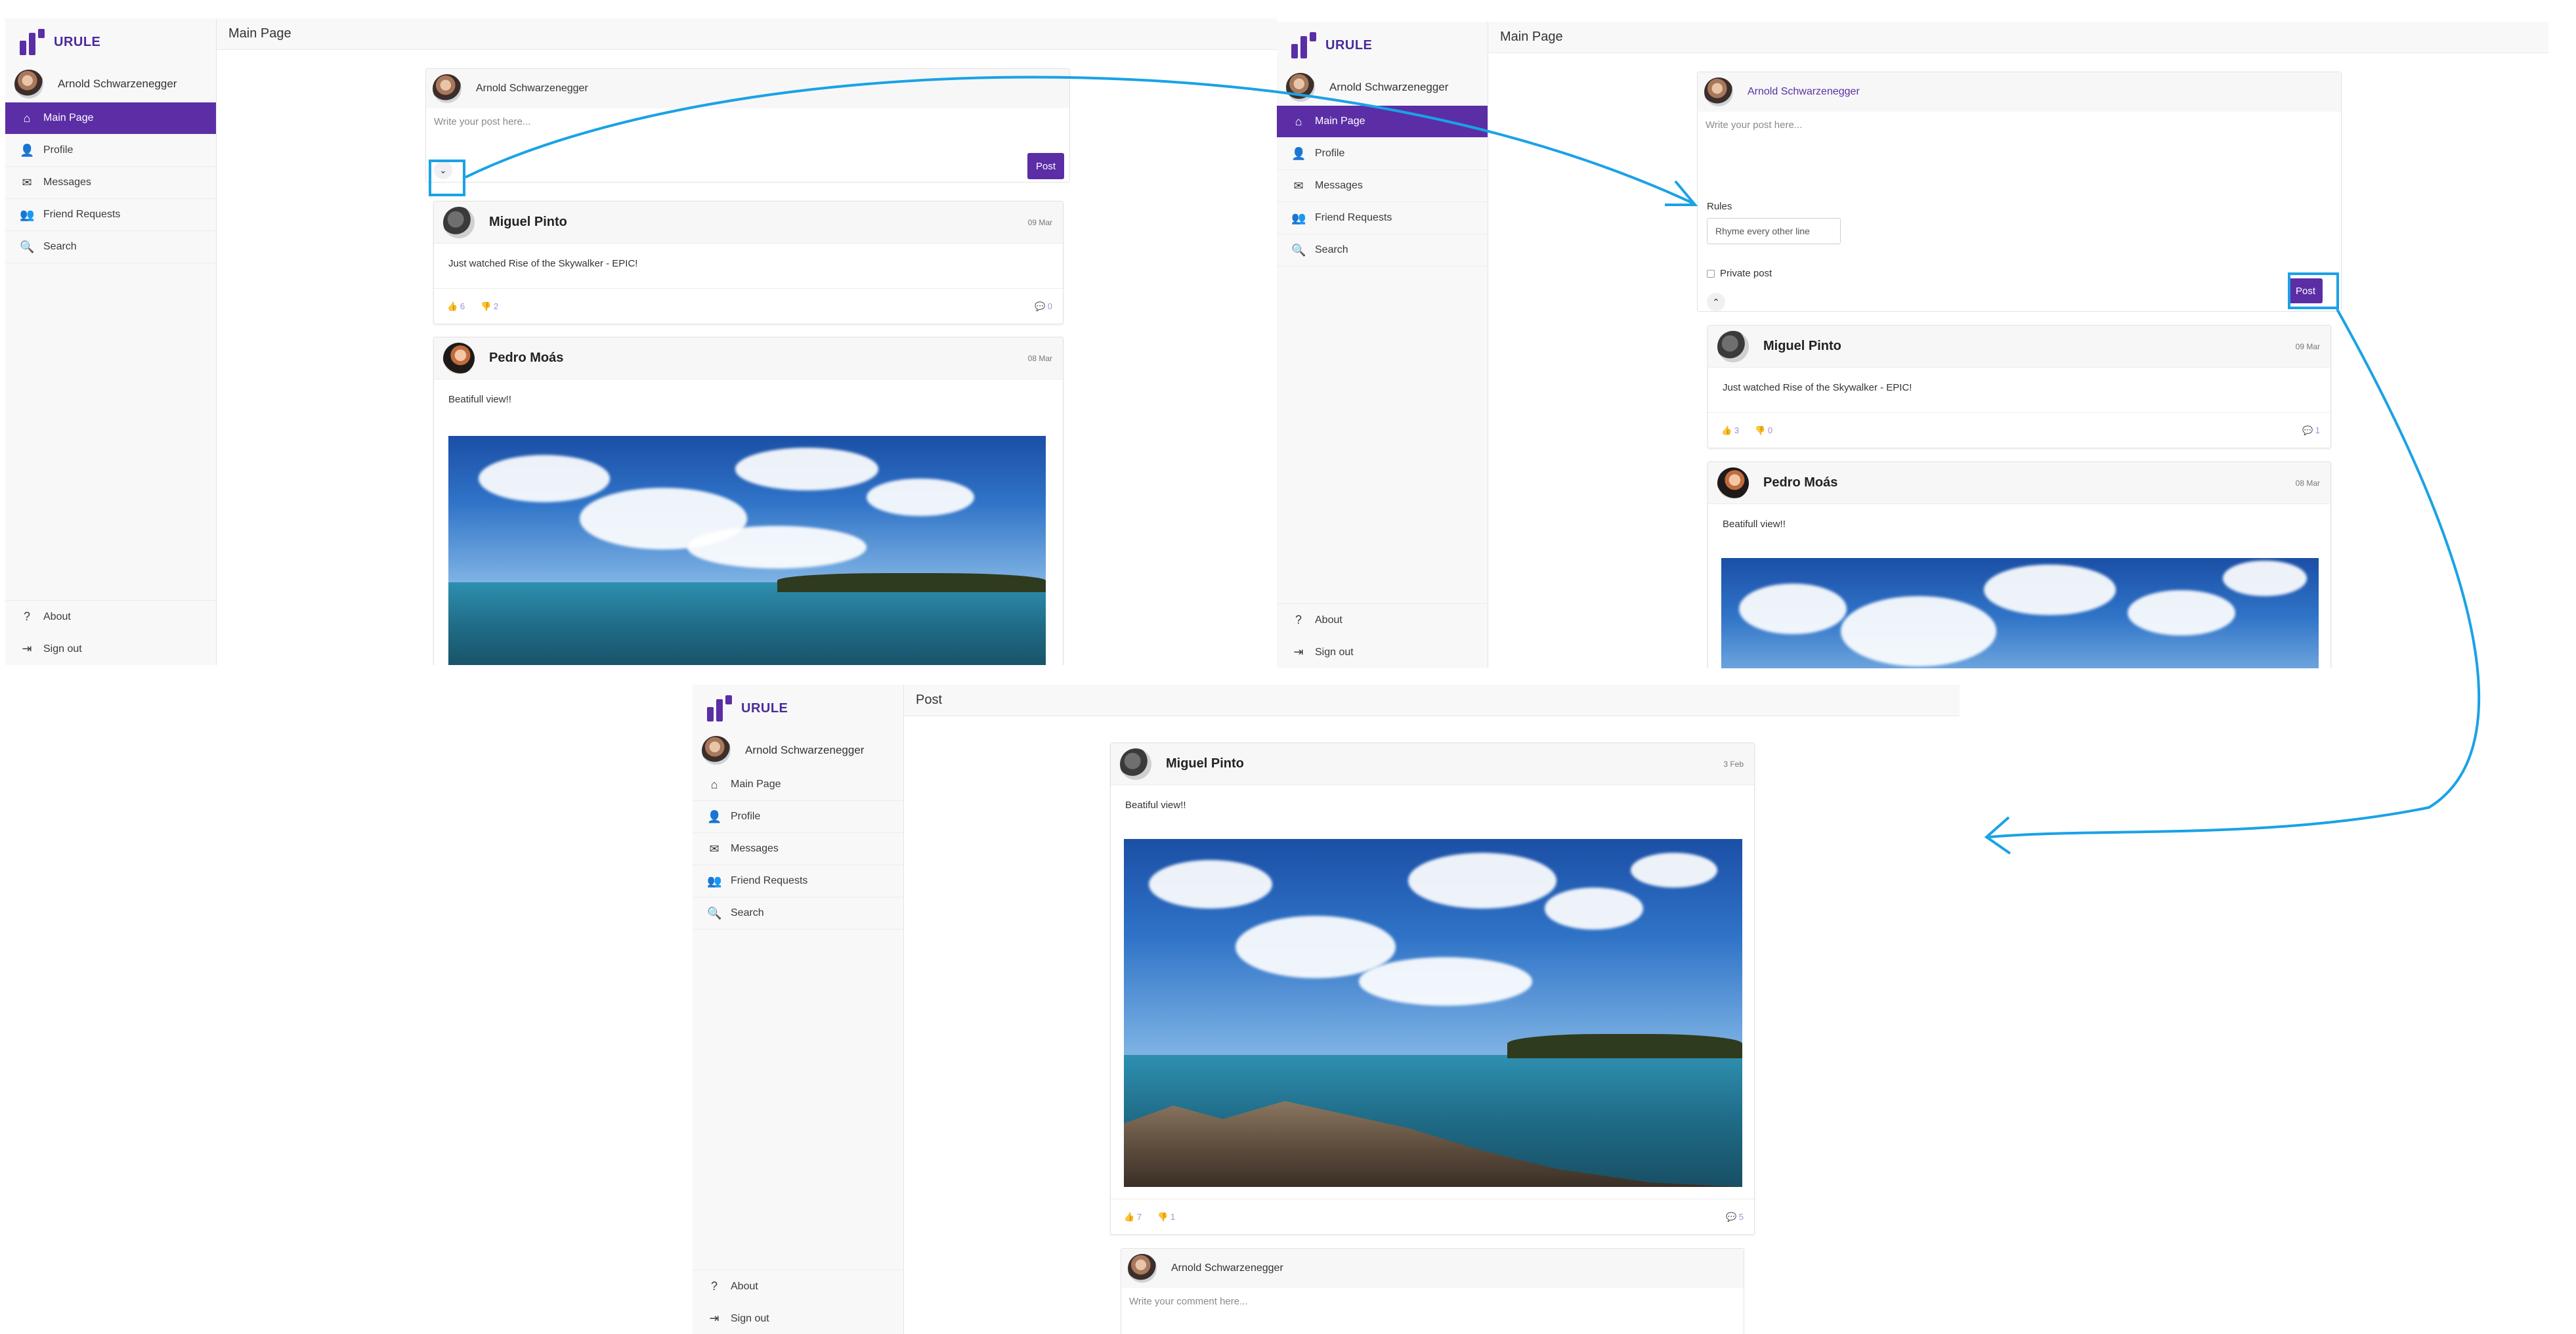 The width and height of the screenshot is (2576, 1334). Describe the element at coordinates (1997, 836) in the screenshot. I see `arrowhead` at that location.